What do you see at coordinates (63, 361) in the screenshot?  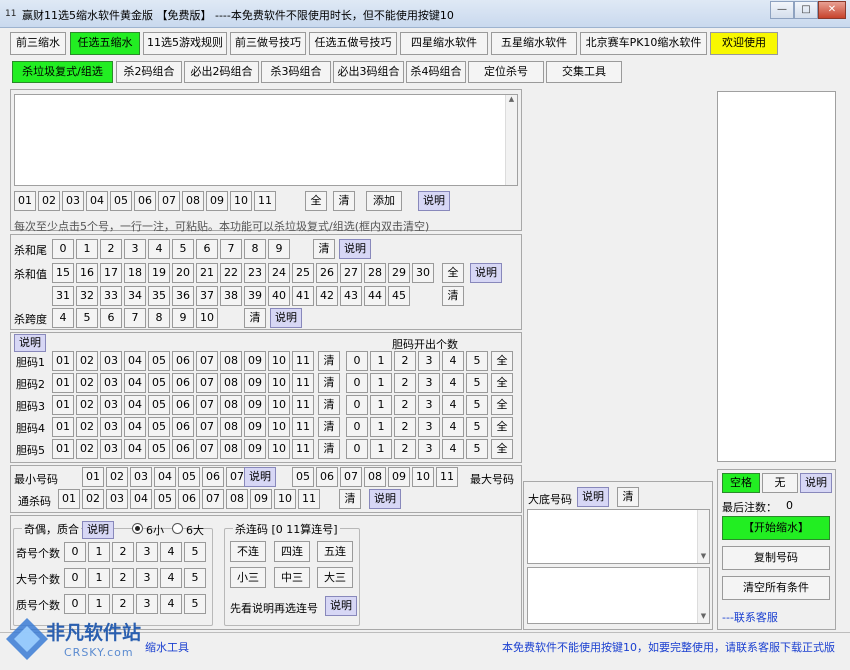 I see `dan1-number-01: 01` at bounding box center [63, 361].